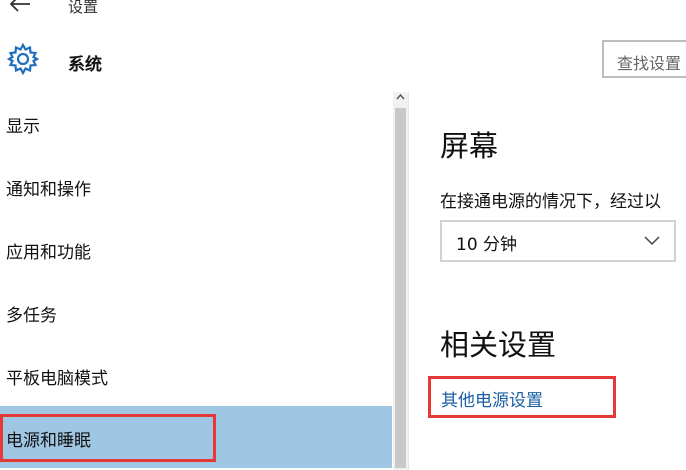  I want to click on sidebar-item-label: 应用和功能, so click(48, 253).